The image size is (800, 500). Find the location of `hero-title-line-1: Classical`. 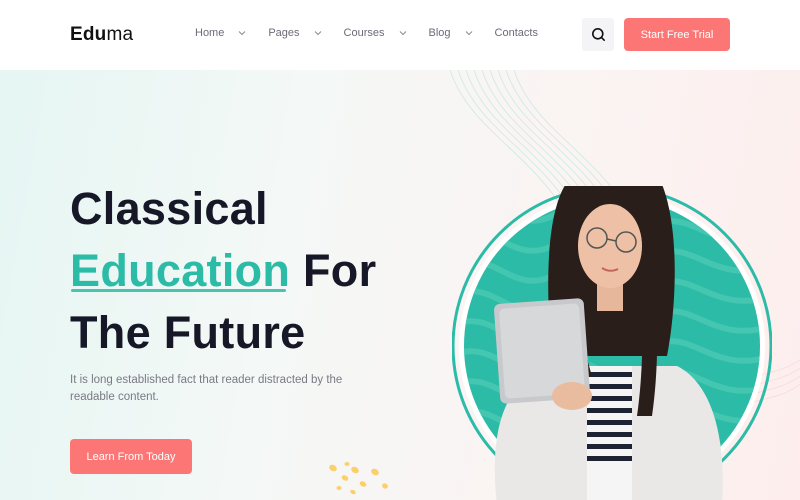

hero-title-line-1: Classical is located at coordinates (169, 208).